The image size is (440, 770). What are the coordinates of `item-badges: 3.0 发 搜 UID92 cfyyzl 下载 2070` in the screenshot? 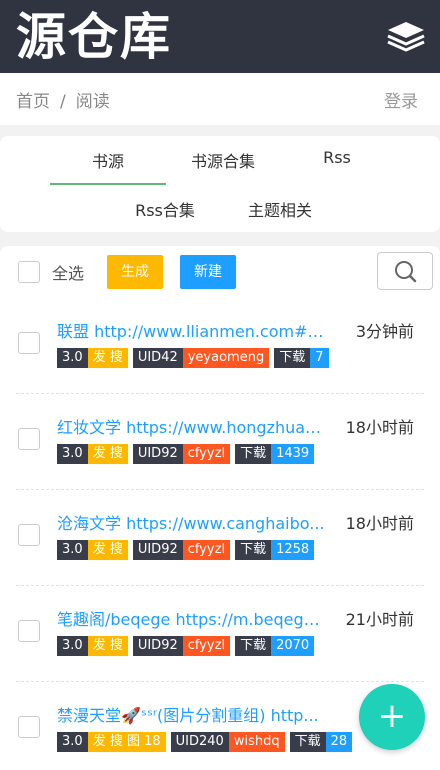 It's located at (188, 646).